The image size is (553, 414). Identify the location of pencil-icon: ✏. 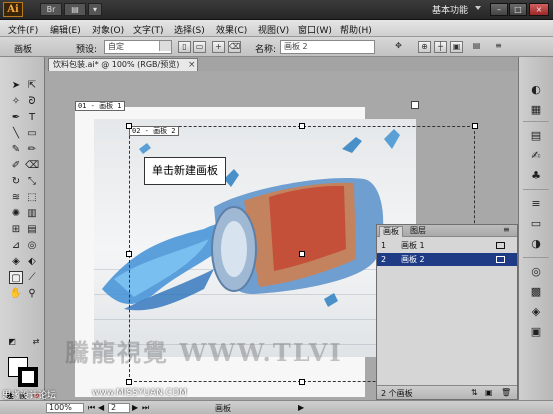
(32, 149).